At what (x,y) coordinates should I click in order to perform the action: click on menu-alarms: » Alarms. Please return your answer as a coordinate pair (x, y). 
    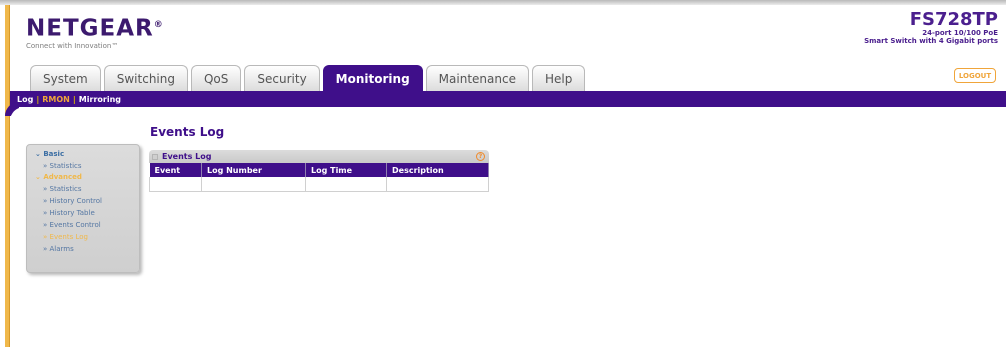
    Looking at the image, I should click on (83, 249).